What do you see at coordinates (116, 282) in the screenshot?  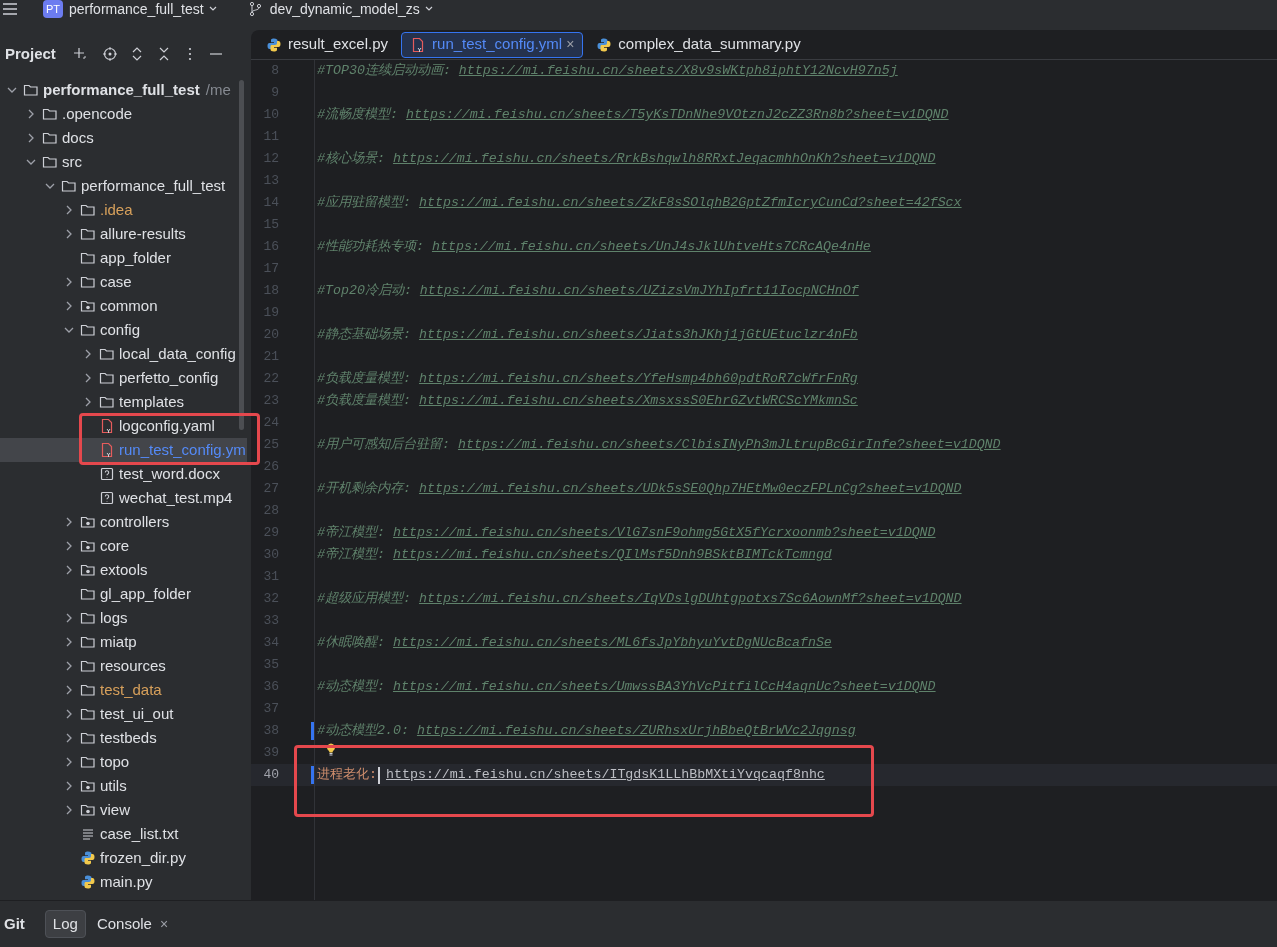 I see `tree-item: case` at bounding box center [116, 282].